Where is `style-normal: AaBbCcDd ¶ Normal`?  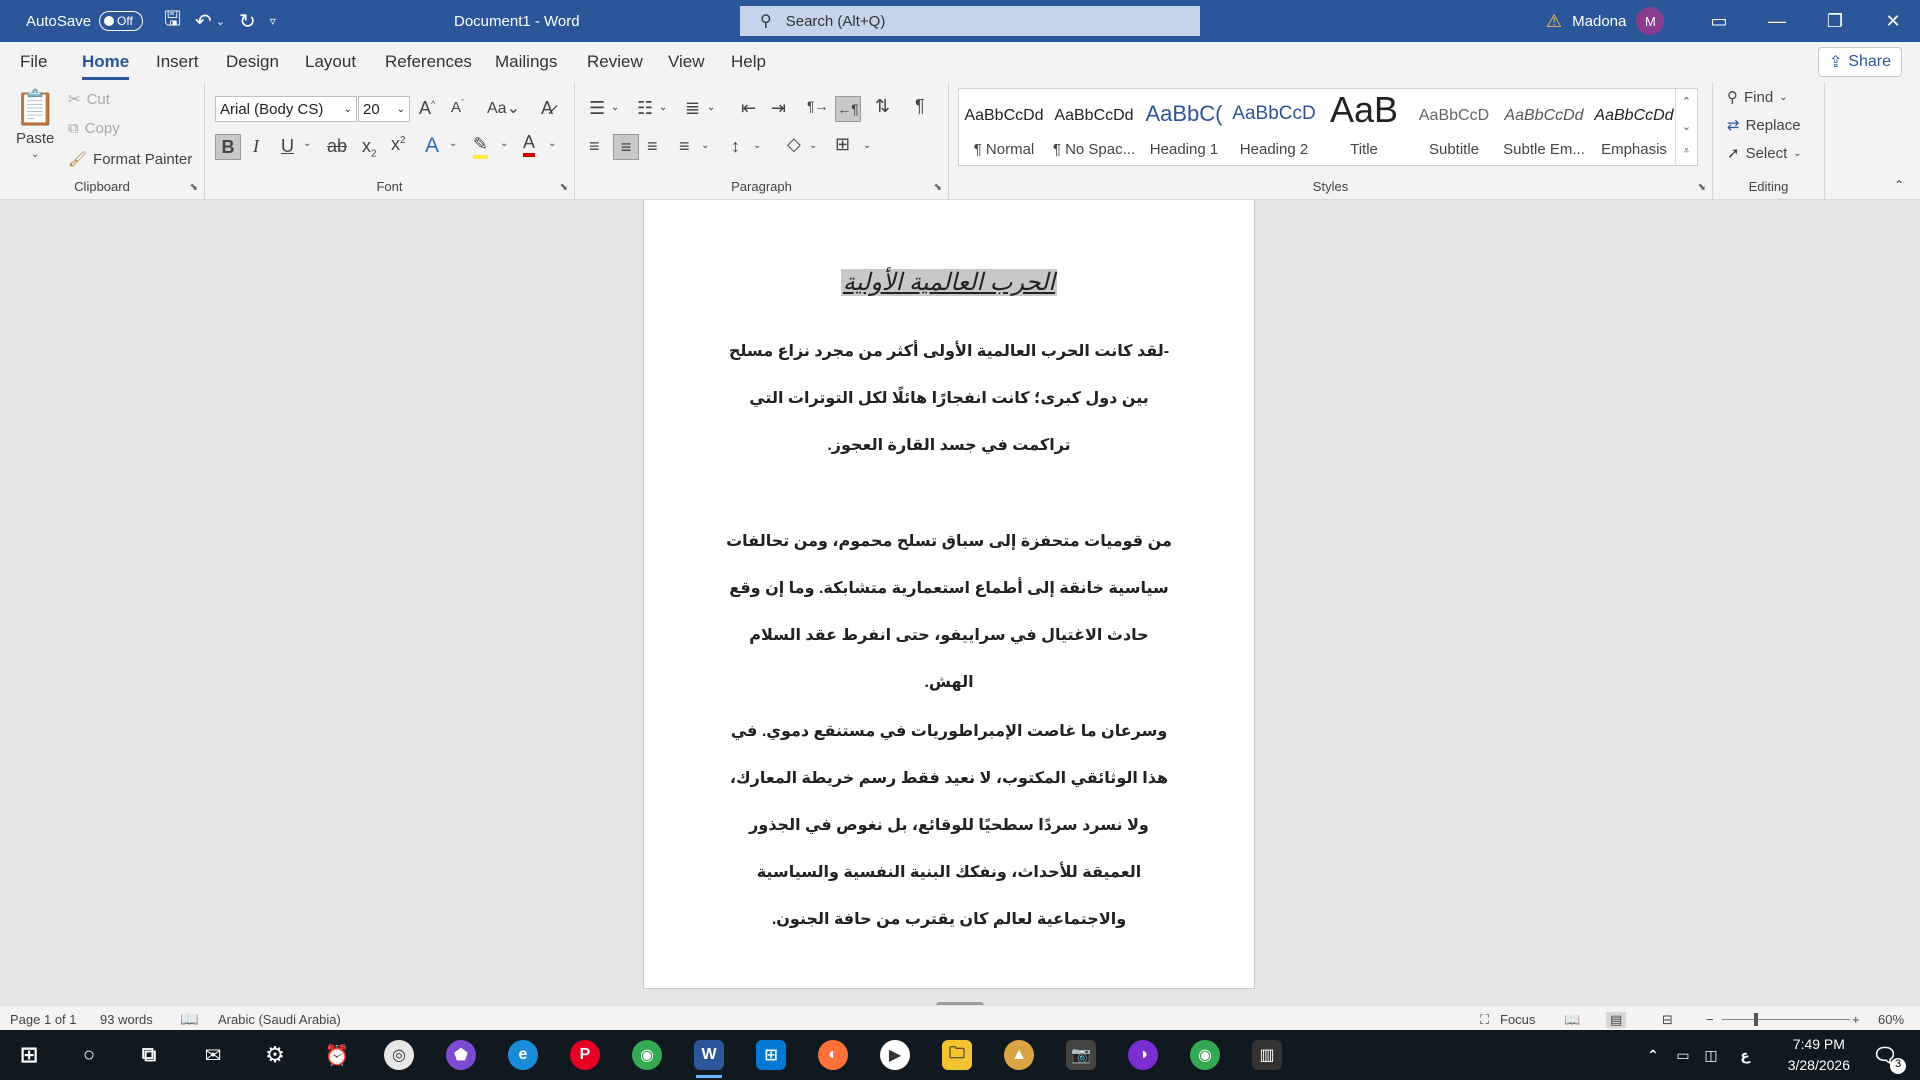 style-normal: AaBbCcDd ¶ Normal is located at coordinates (1004, 127).